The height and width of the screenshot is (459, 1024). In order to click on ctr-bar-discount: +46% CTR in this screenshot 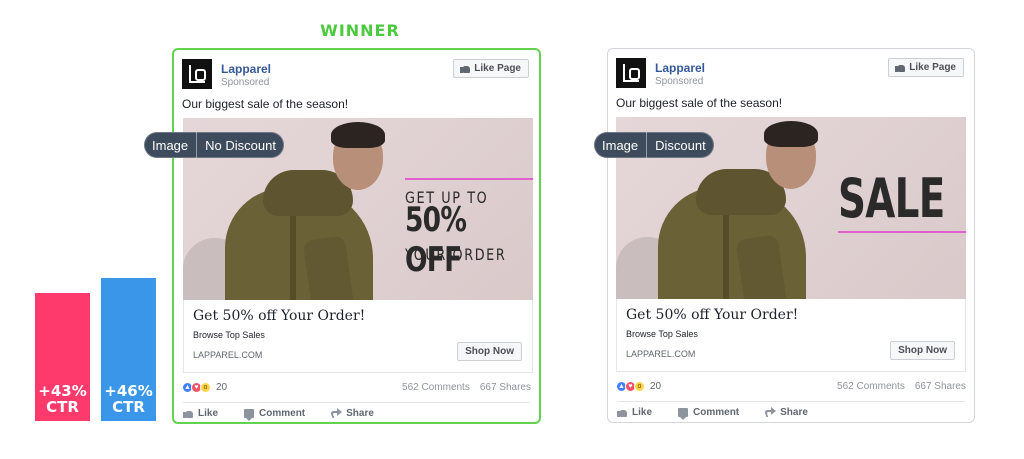, I will do `click(128, 349)`.